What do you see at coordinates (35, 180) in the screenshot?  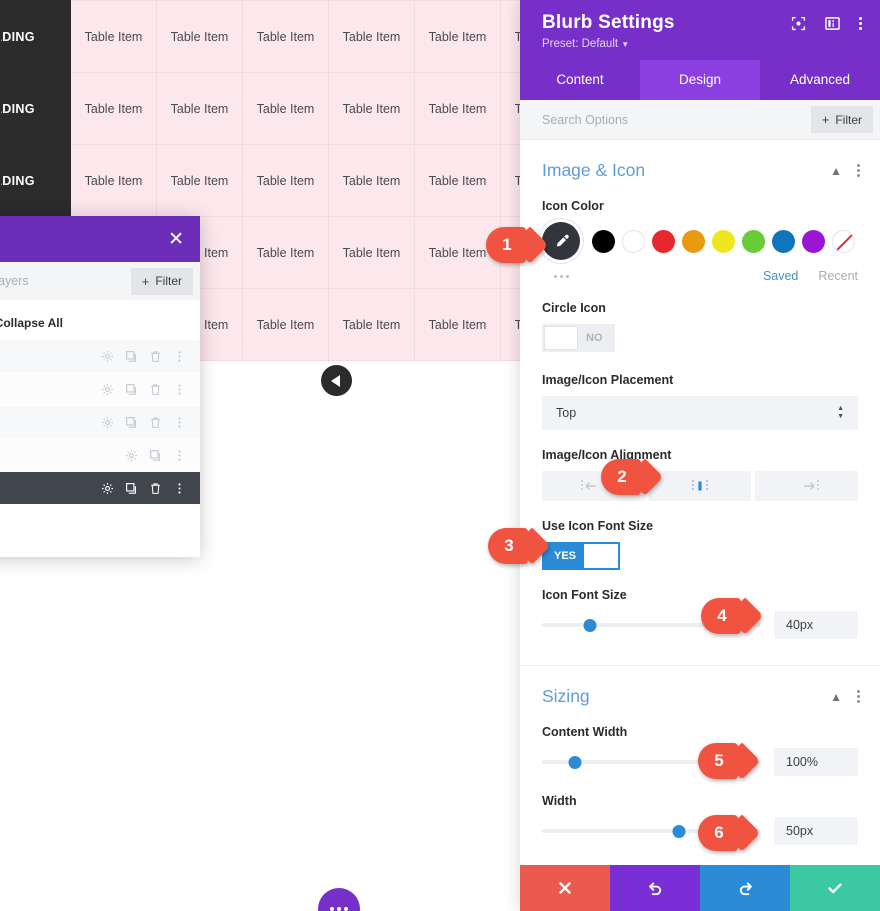 I see `table-row-heading: HEADING` at bounding box center [35, 180].